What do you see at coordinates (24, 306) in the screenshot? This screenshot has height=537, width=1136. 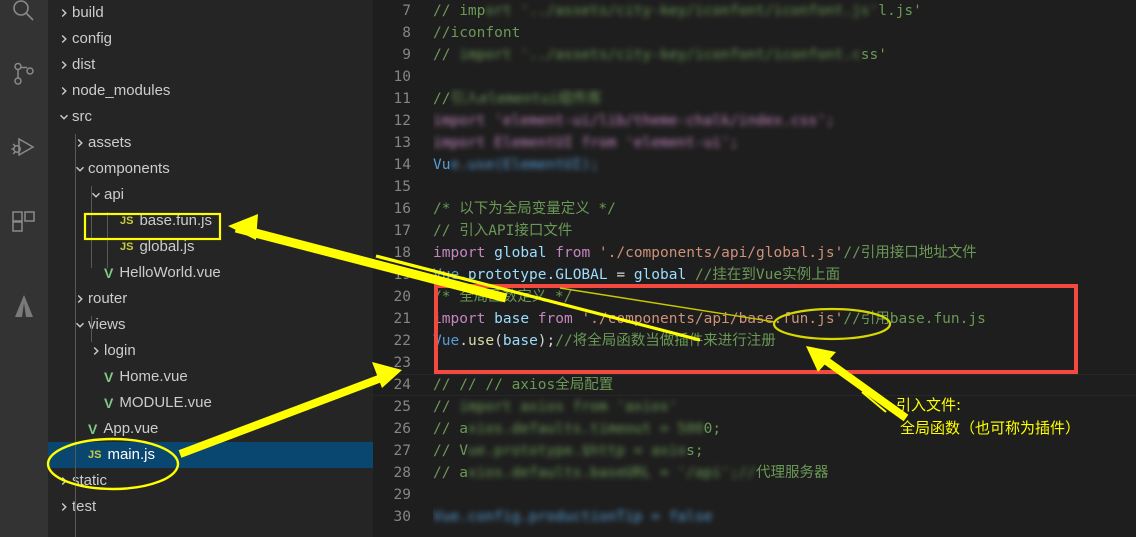 I see `app-logo-icon` at bounding box center [24, 306].